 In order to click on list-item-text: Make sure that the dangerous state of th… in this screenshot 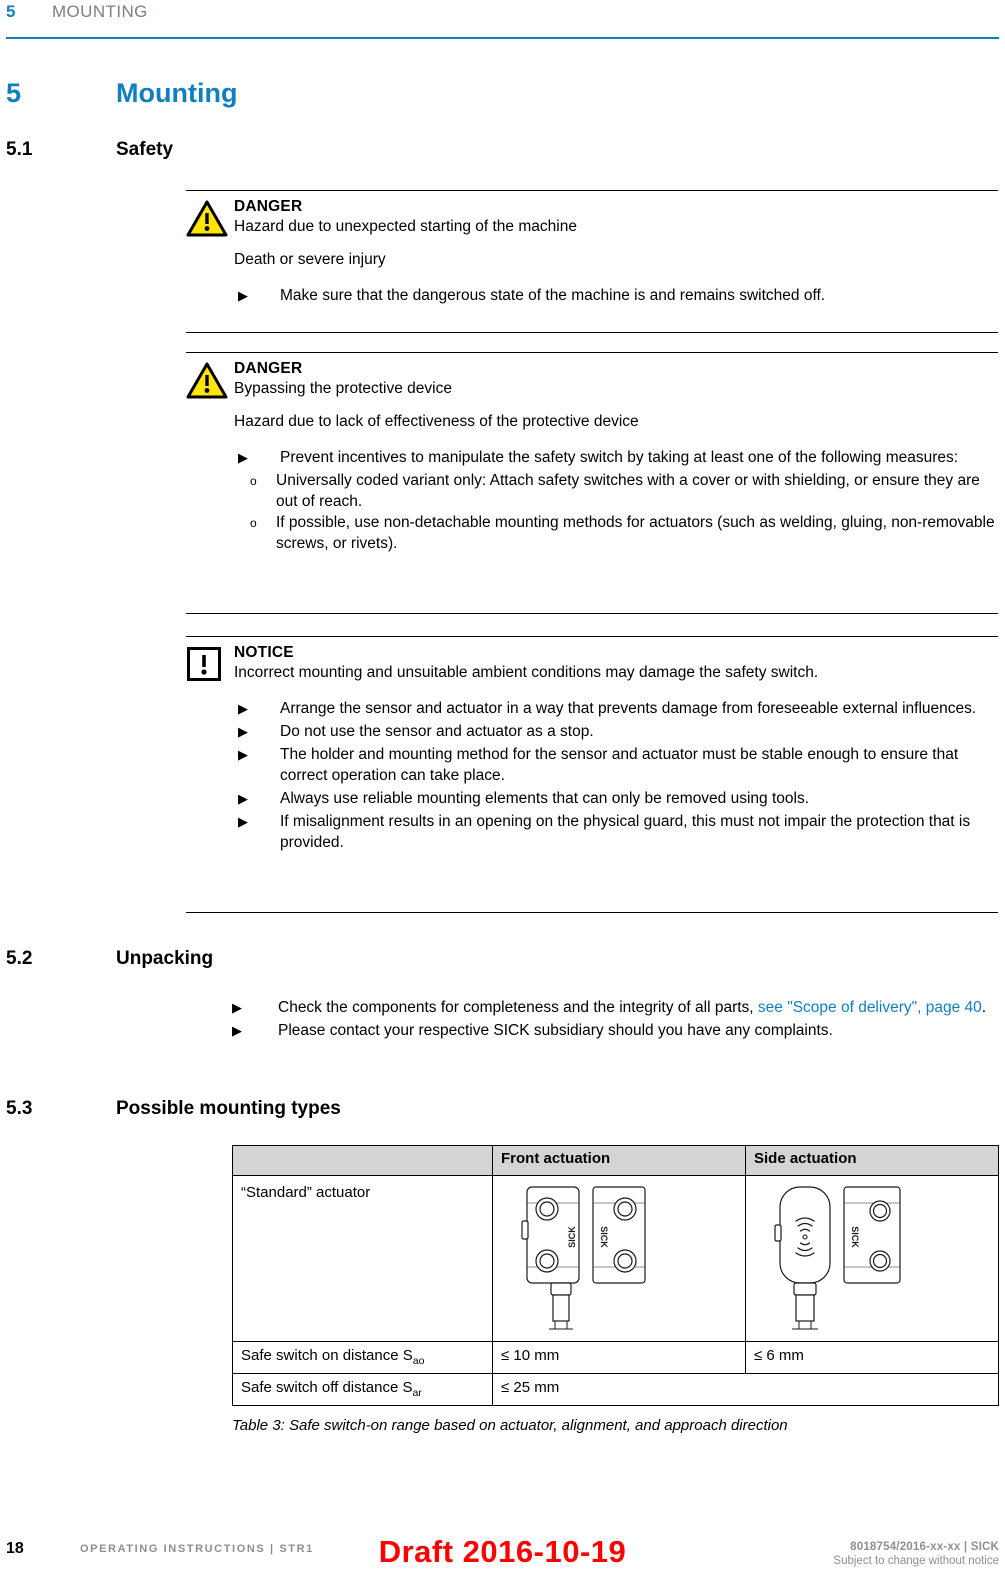, I will do `click(553, 295)`.